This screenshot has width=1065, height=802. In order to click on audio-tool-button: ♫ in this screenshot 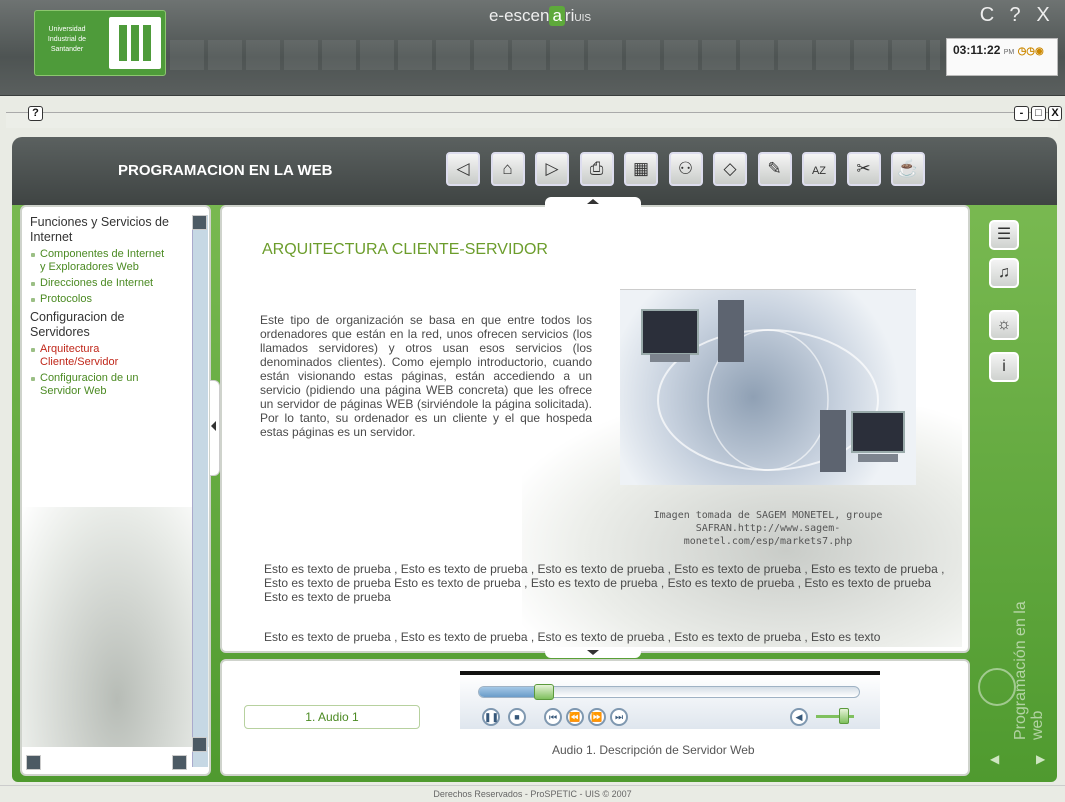, I will do `click(1004, 273)`.